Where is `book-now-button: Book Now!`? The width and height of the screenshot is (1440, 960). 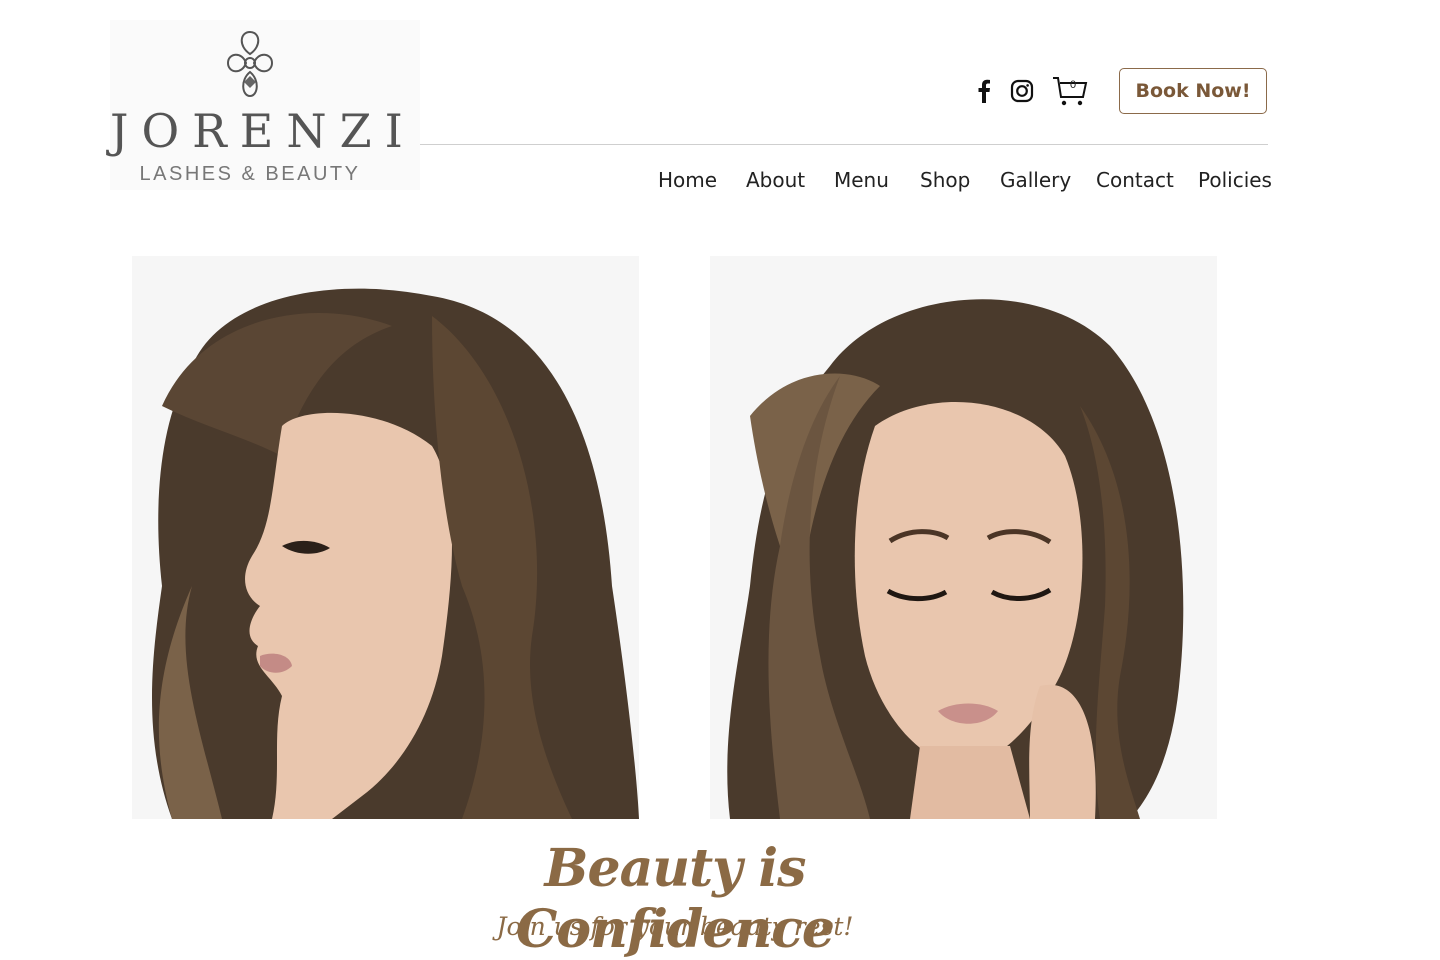 book-now-button: Book Now! is located at coordinates (1193, 91).